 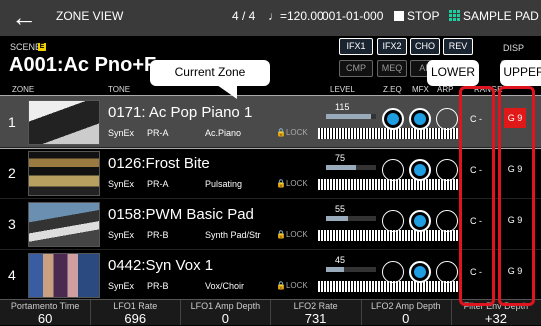 What do you see at coordinates (454, 15) in the screenshot?
I see `sample-pad-icon` at bounding box center [454, 15].